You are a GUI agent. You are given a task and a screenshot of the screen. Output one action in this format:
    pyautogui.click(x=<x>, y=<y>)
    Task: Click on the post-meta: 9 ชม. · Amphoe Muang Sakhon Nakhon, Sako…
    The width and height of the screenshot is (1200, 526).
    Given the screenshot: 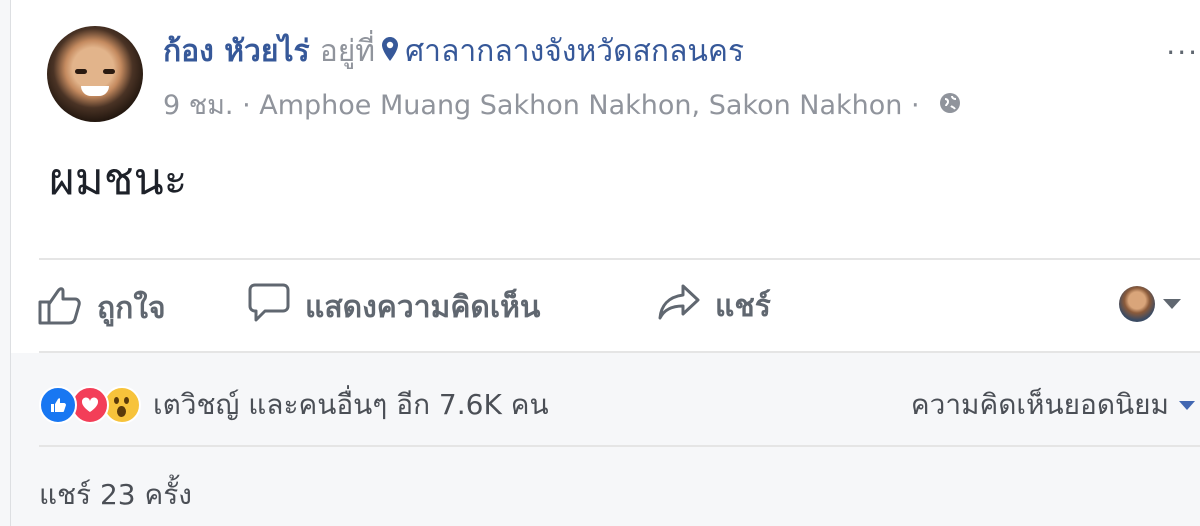 What is the action you would take?
    pyautogui.click(x=562, y=106)
    